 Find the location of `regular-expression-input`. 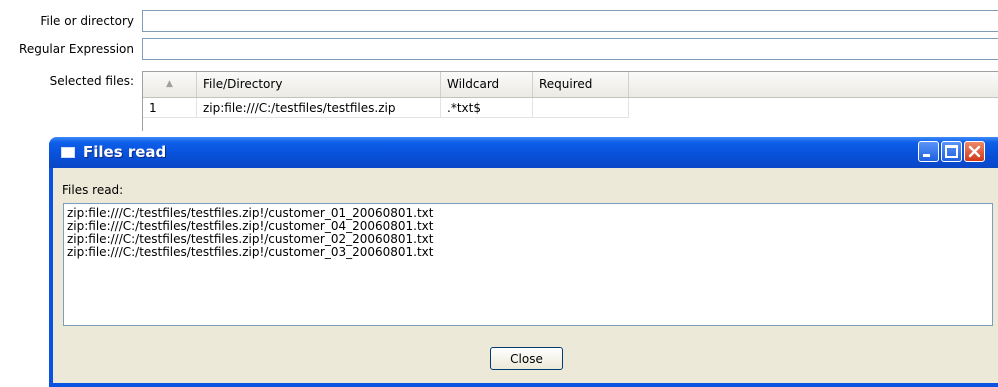

regular-expression-input is located at coordinates (570, 49).